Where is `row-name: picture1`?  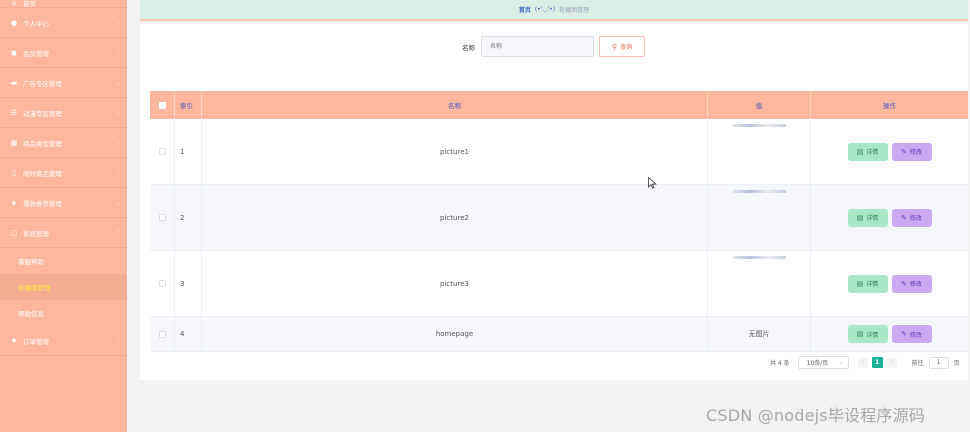 row-name: picture1 is located at coordinates (455, 151).